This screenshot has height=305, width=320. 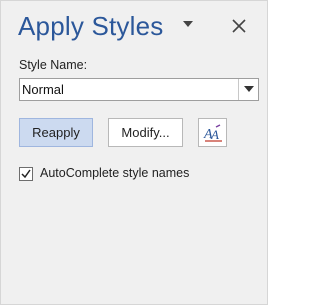 I want to click on close-button, so click(x=239, y=26).